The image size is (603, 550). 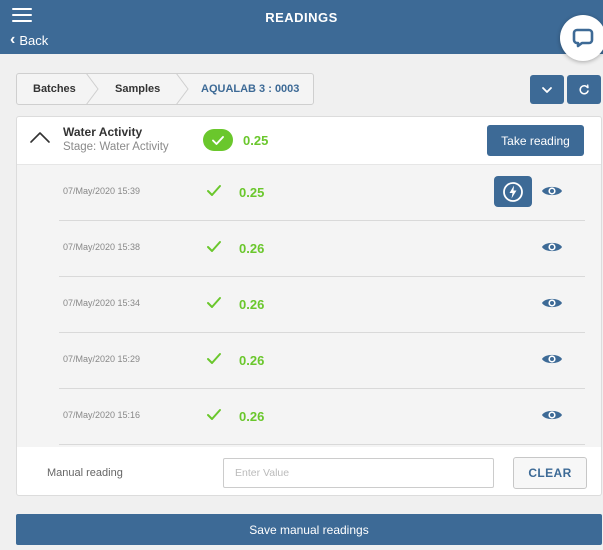 What do you see at coordinates (102, 415) in the screenshot?
I see `reading-date: 07/May/2020 15:16` at bounding box center [102, 415].